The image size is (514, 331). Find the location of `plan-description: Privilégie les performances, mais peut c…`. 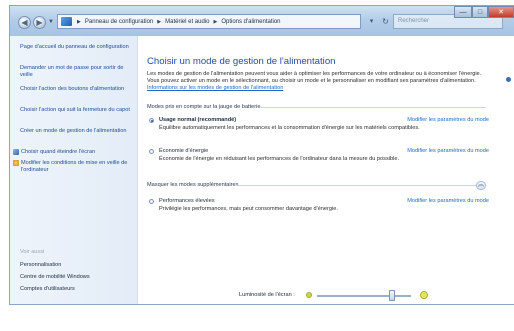

plan-description: Privilégie les performances, mais peut c… is located at coordinates (248, 209).